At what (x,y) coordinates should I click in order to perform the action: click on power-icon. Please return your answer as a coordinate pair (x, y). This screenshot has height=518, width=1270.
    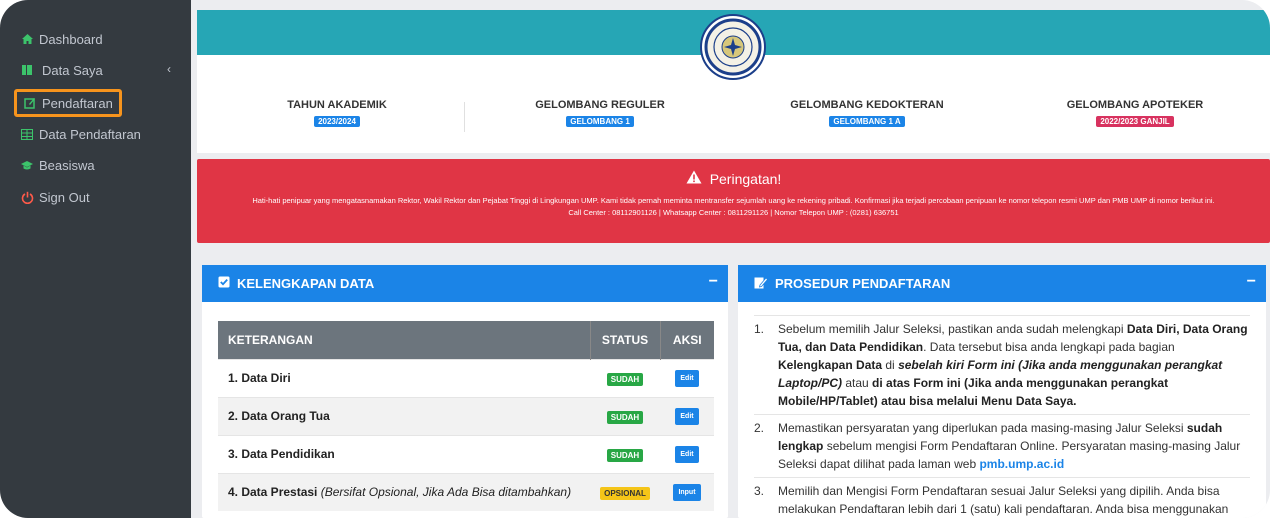
    Looking at the image, I should click on (27, 197).